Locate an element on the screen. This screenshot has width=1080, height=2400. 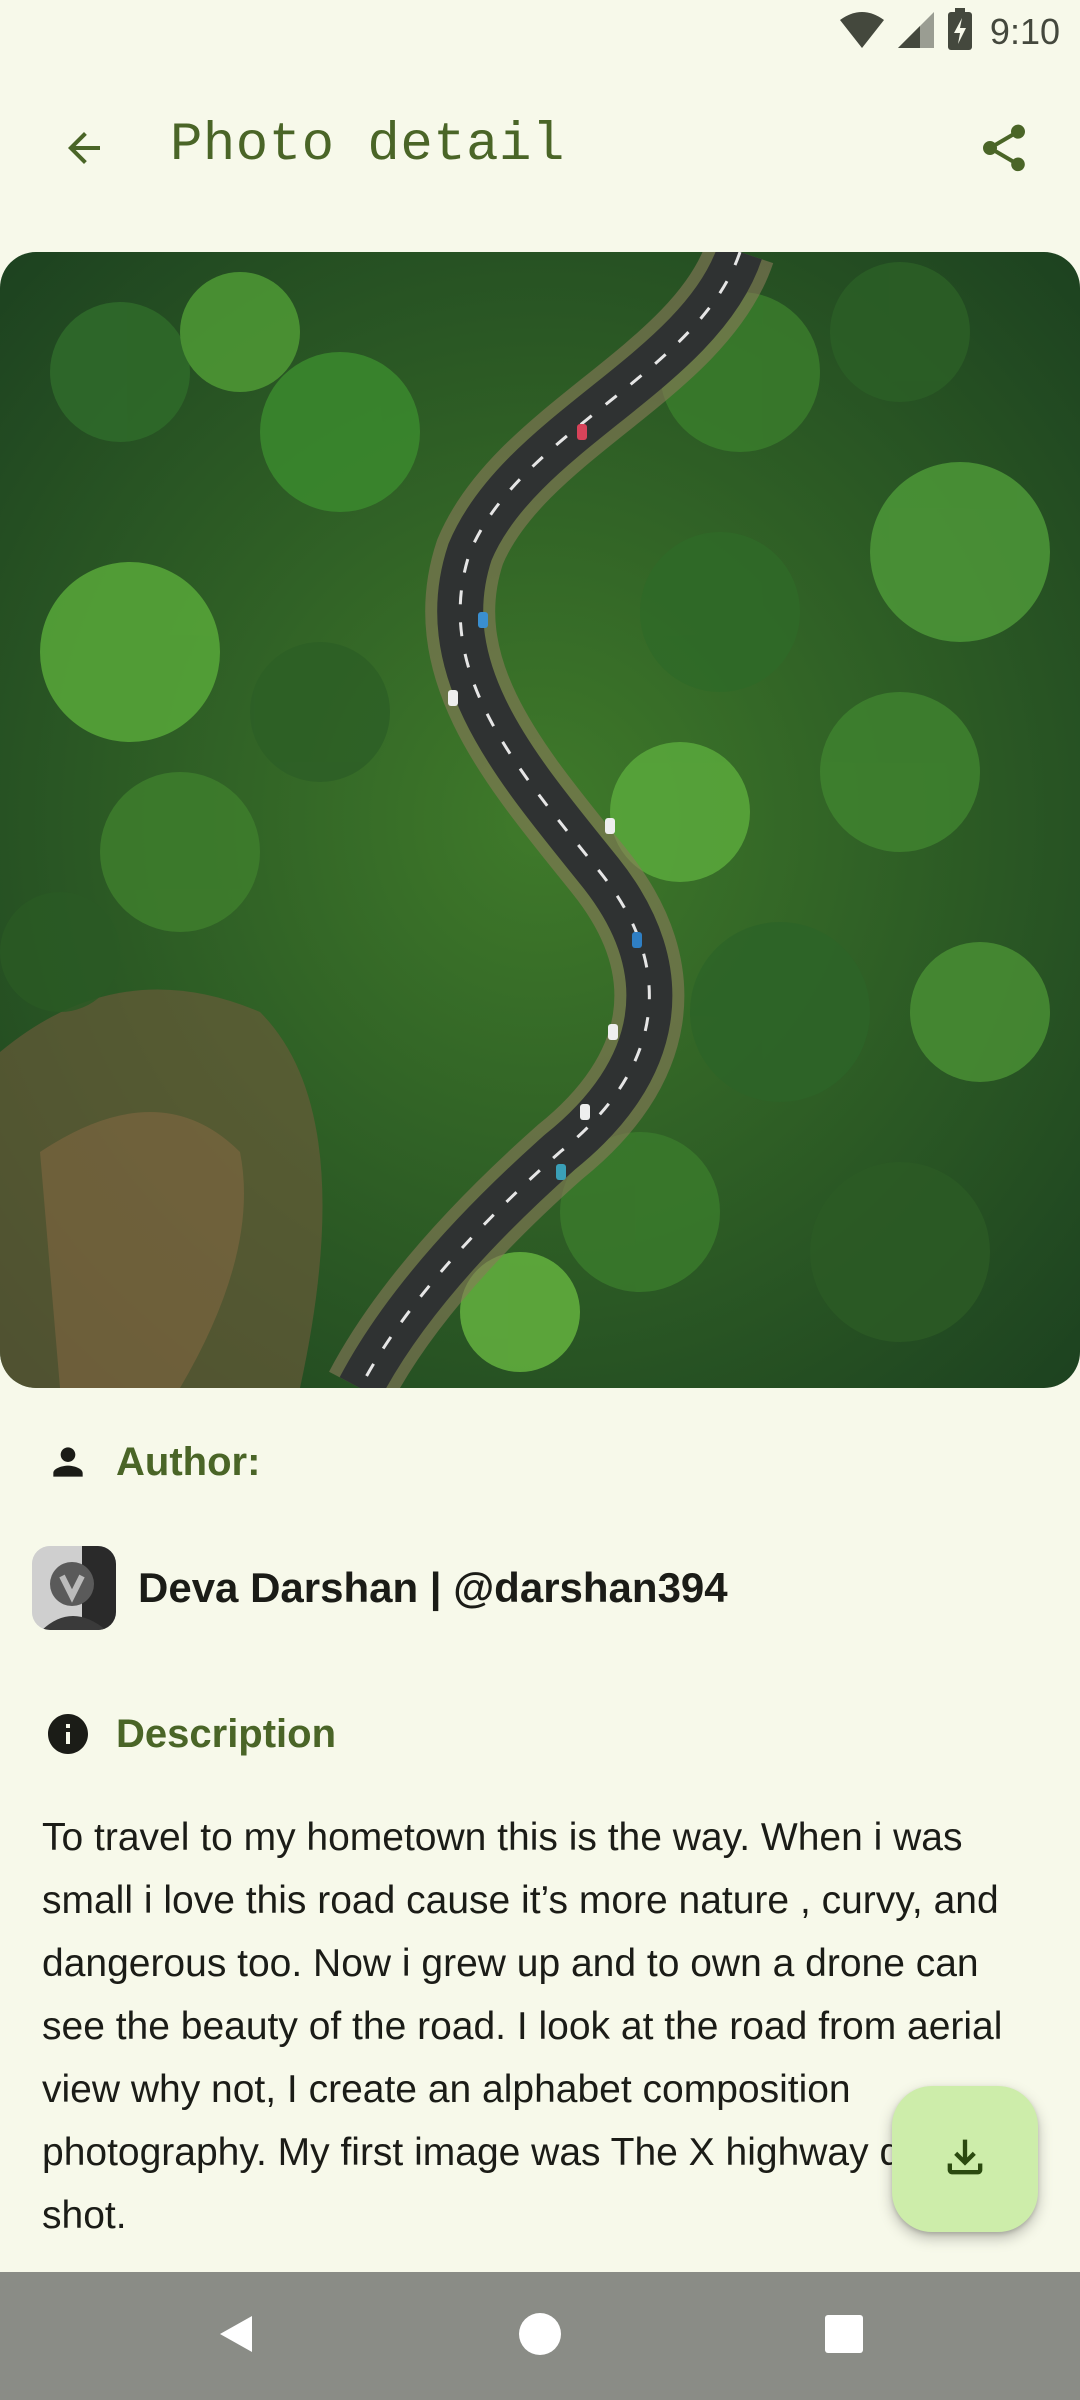
home-circle-icon is located at coordinates (540, 2336).